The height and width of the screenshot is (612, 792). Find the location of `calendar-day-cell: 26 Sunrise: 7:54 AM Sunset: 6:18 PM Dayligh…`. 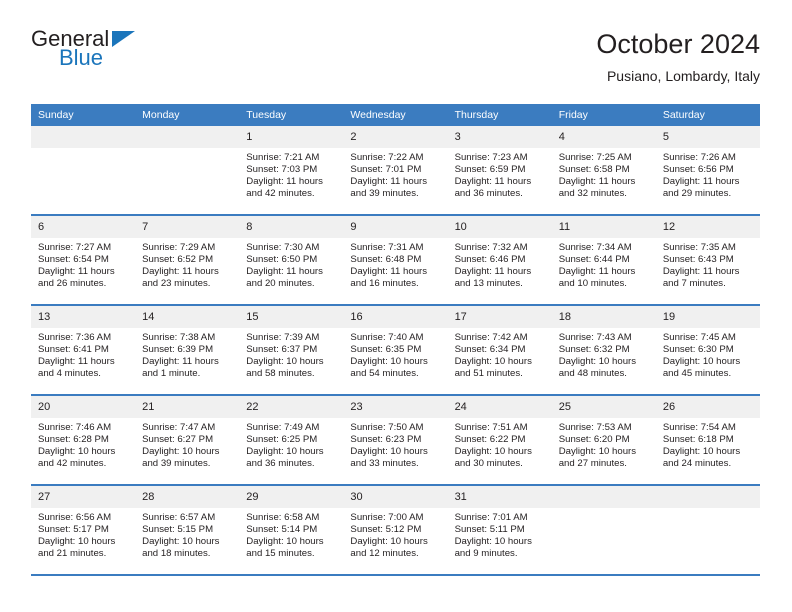

calendar-day-cell: 26 Sunrise: 7:54 AM Sunset: 6:18 PM Dayligh… is located at coordinates (707, 440).